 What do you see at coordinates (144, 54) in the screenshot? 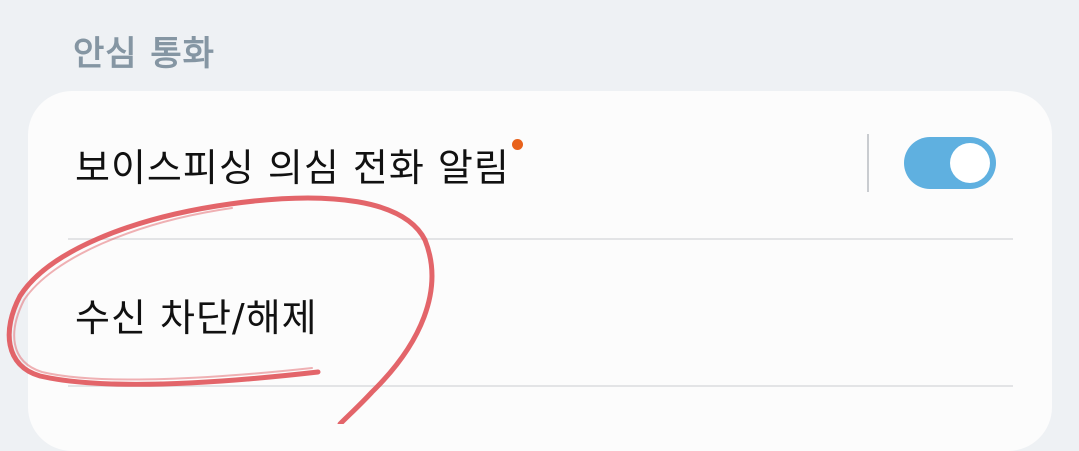
I see `section-header: 안심 통화` at bounding box center [144, 54].